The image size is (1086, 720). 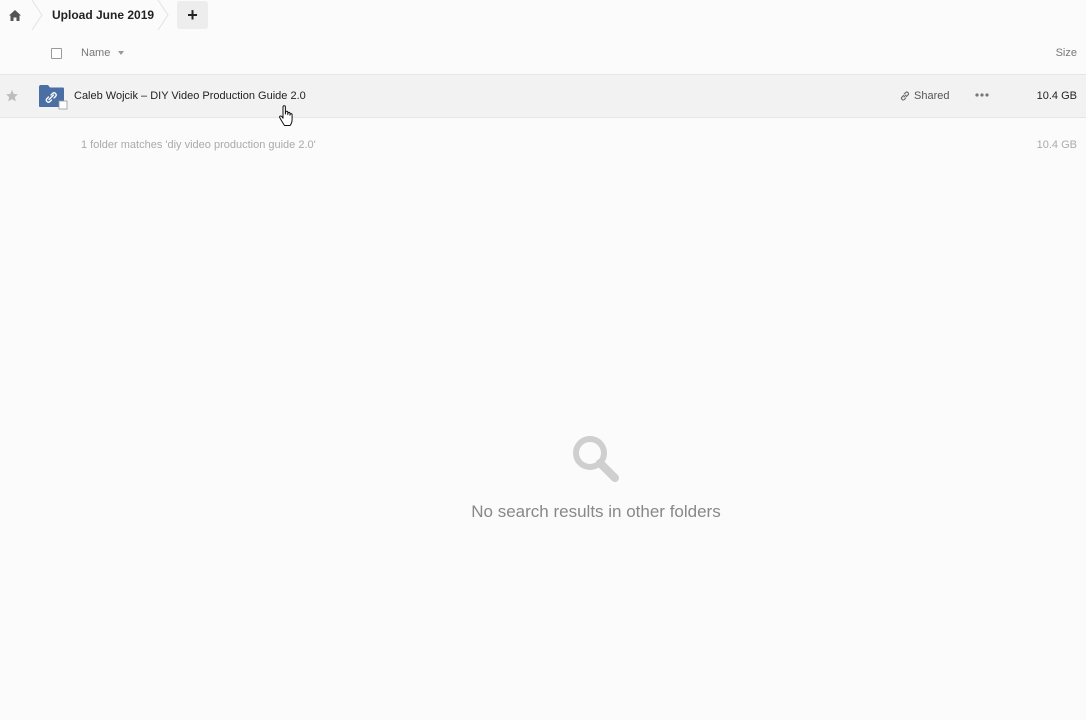 What do you see at coordinates (596, 511) in the screenshot?
I see `empty-state-message: No search results in other folders` at bounding box center [596, 511].